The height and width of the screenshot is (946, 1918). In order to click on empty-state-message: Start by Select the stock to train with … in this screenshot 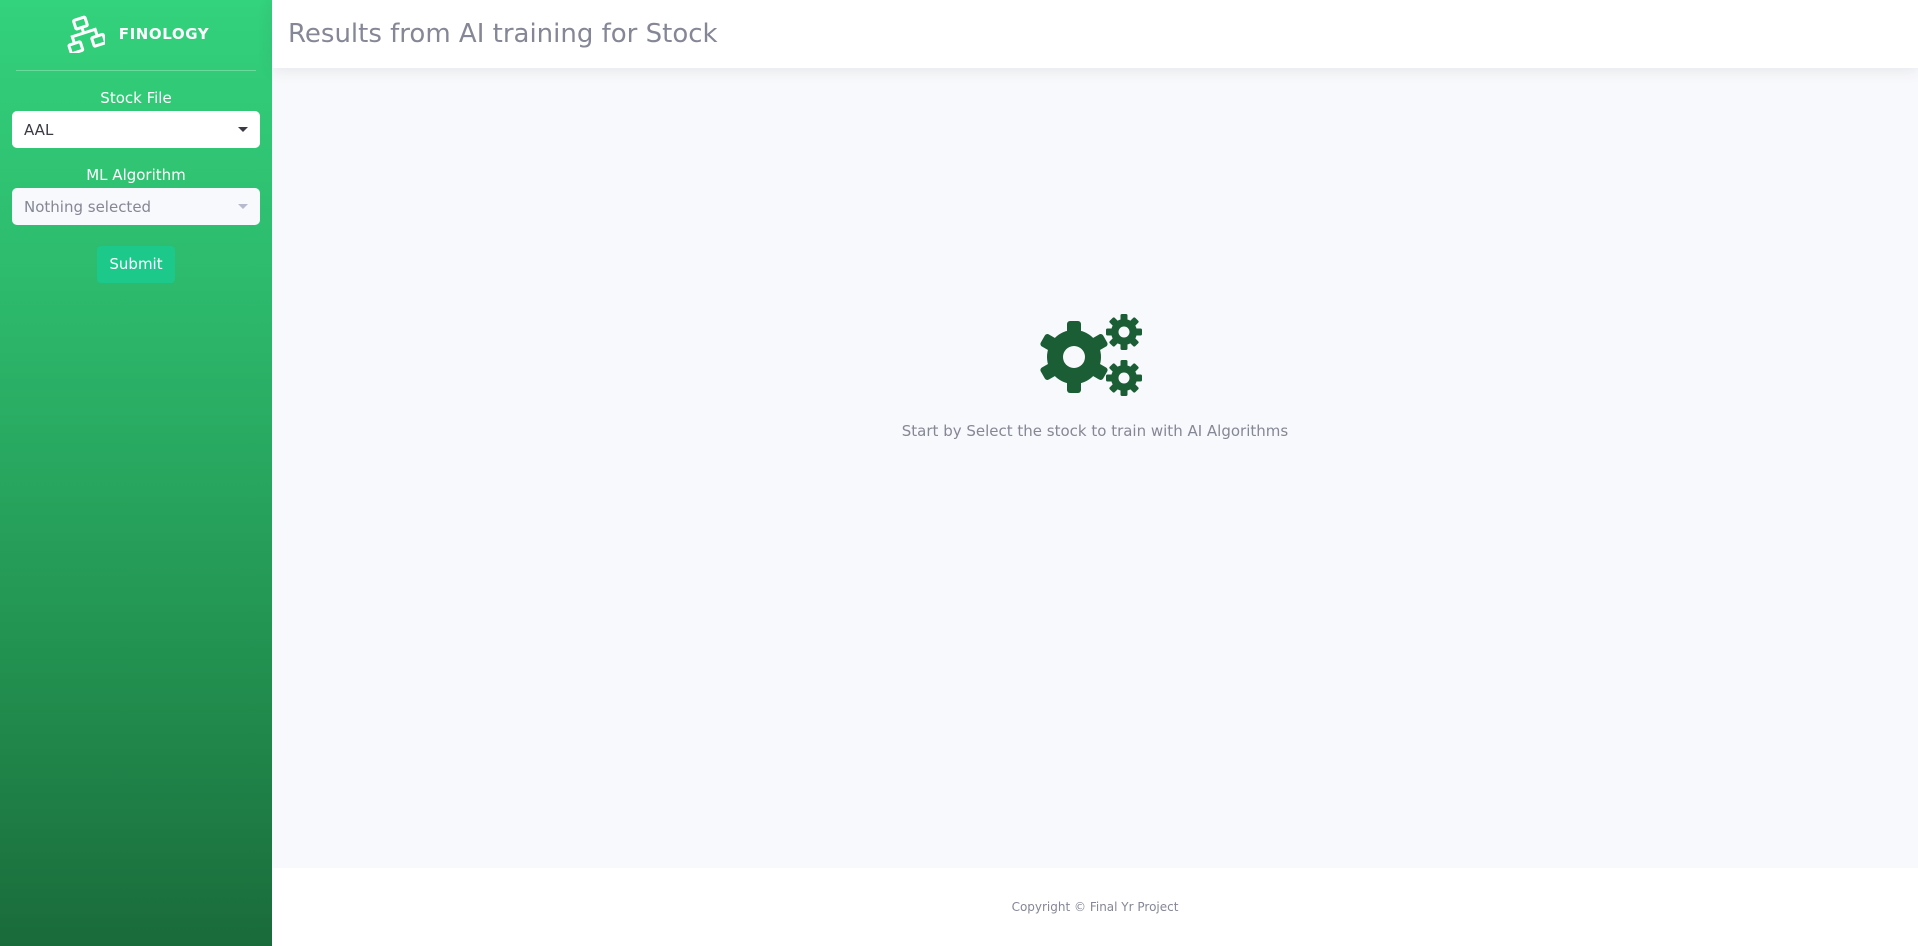, I will do `click(1095, 431)`.